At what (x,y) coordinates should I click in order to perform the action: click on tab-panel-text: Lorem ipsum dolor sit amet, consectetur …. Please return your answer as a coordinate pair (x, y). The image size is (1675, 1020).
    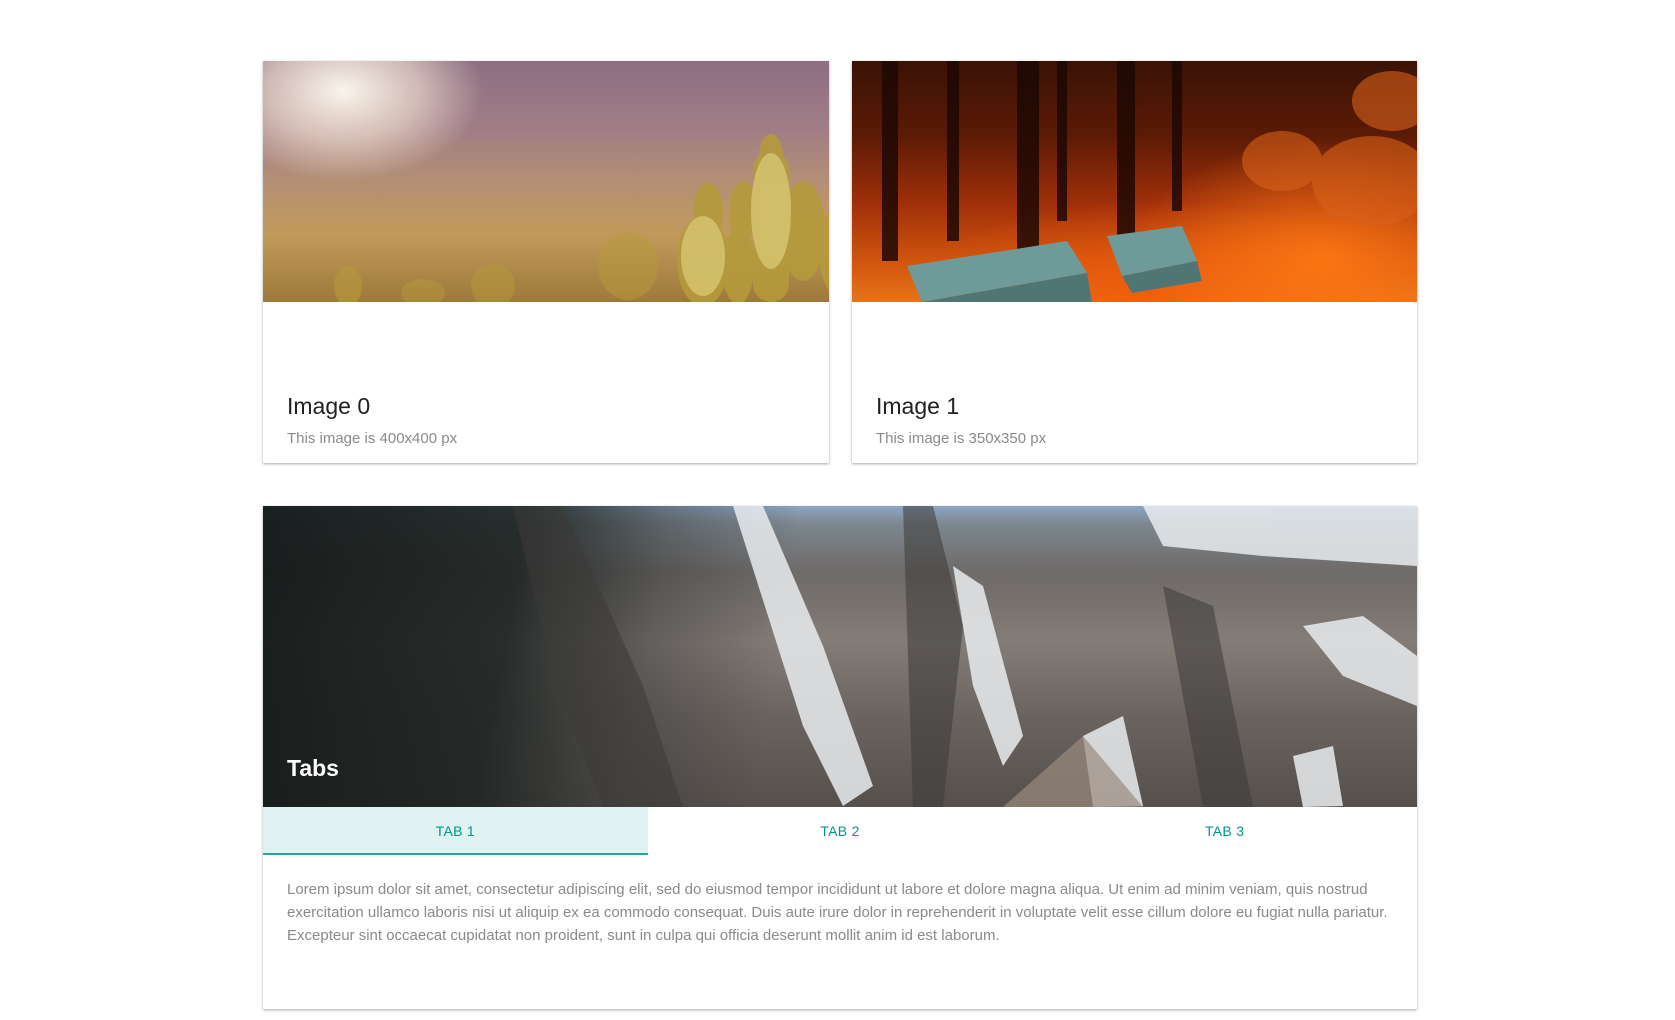
    Looking at the image, I should click on (837, 912).